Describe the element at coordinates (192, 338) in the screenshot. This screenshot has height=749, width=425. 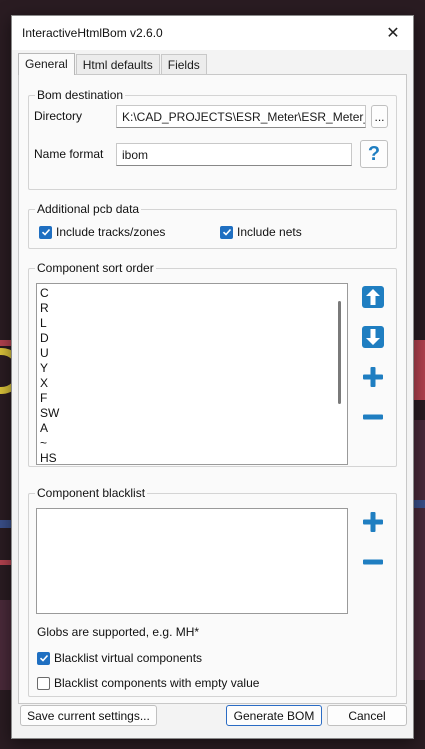
I see `list-item: D` at that location.